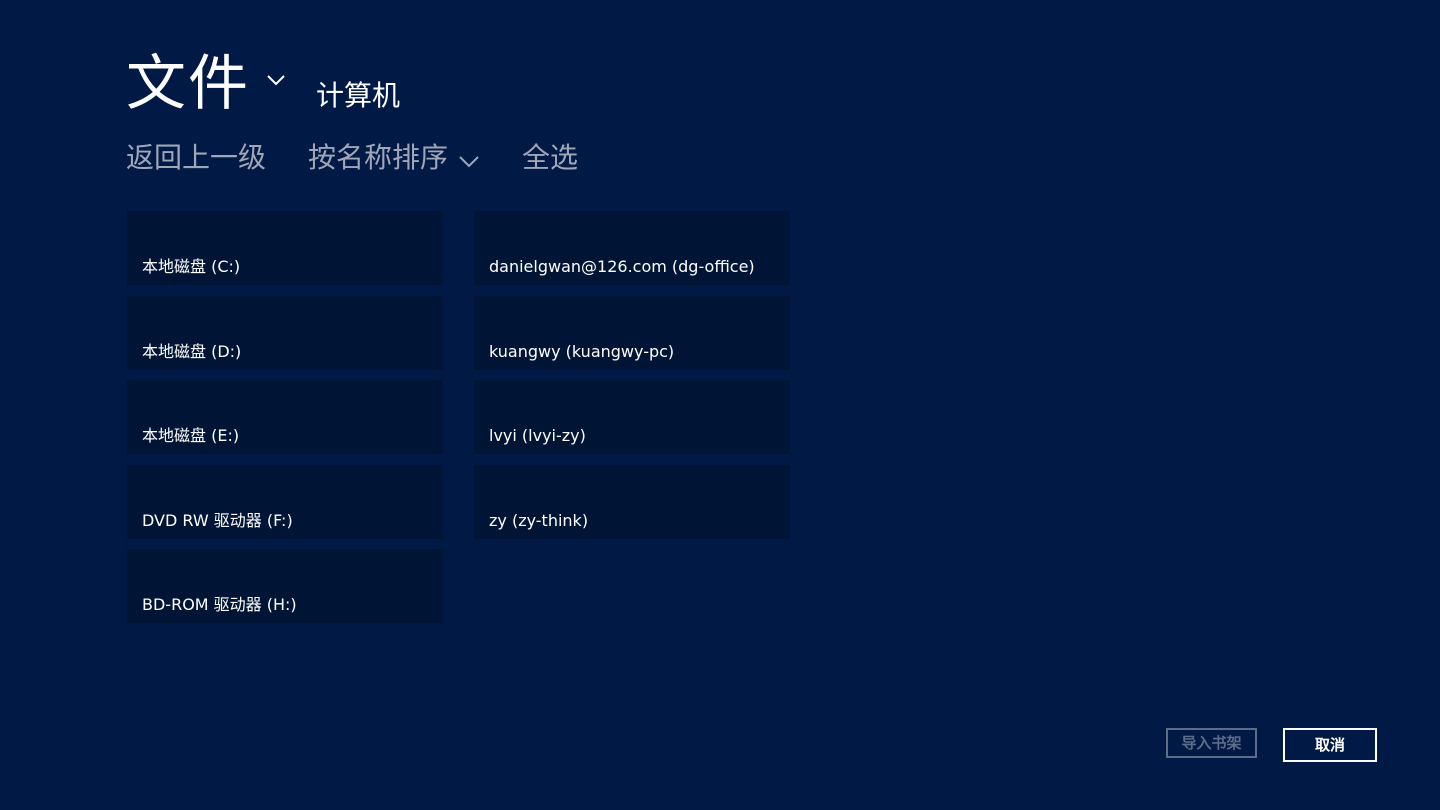 This screenshot has width=1440, height=810. What do you see at coordinates (285, 417) in the screenshot?
I see `drive-tile: 本地磁盘 (E:)` at bounding box center [285, 417].